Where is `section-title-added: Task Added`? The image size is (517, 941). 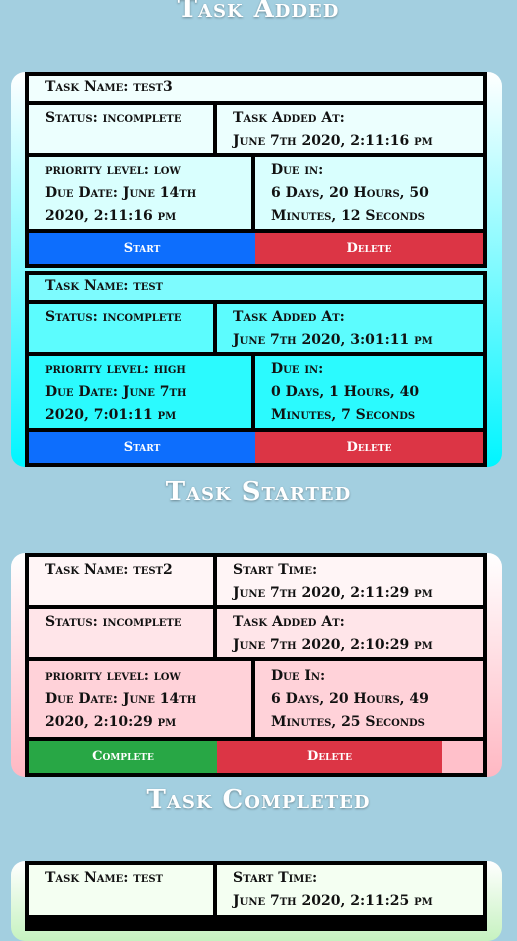
section-title-added: Task Added is located at coordinates (258, 12).